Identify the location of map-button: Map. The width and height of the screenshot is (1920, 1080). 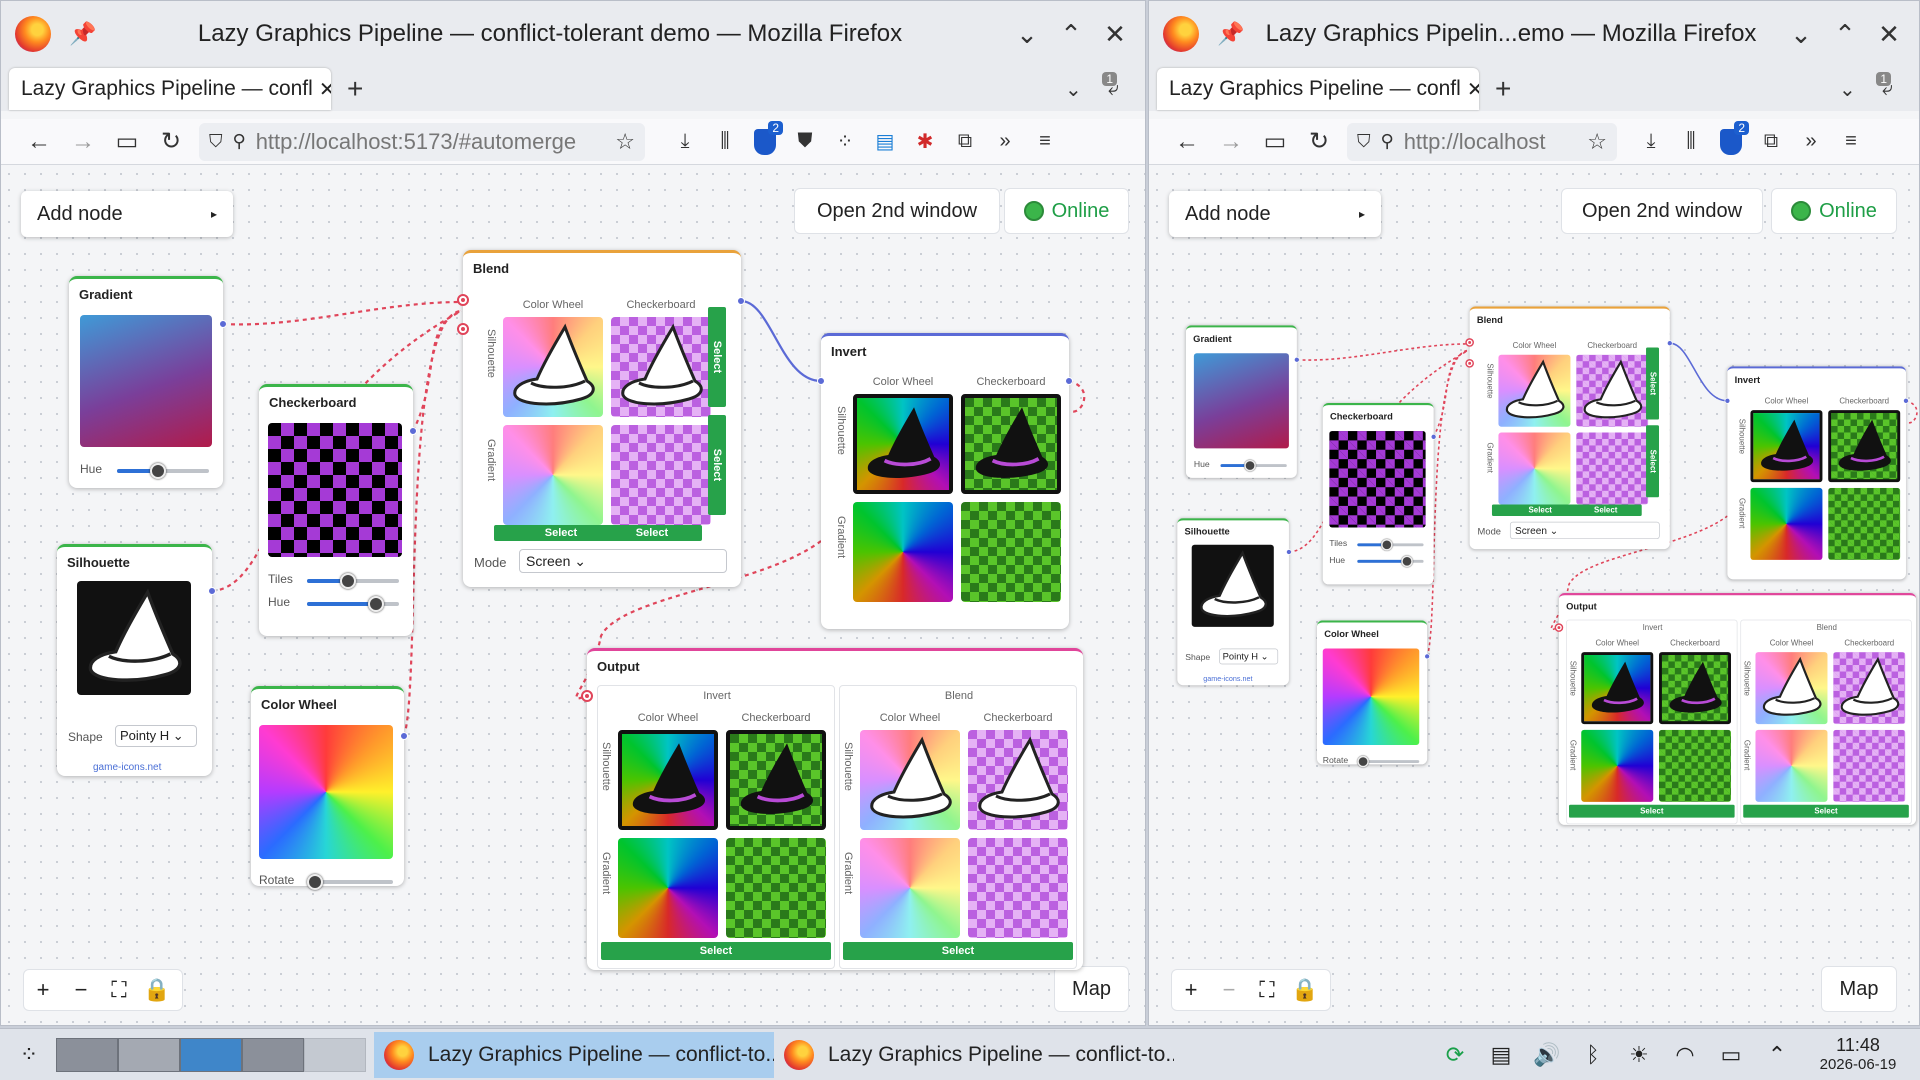
(1859, 989).